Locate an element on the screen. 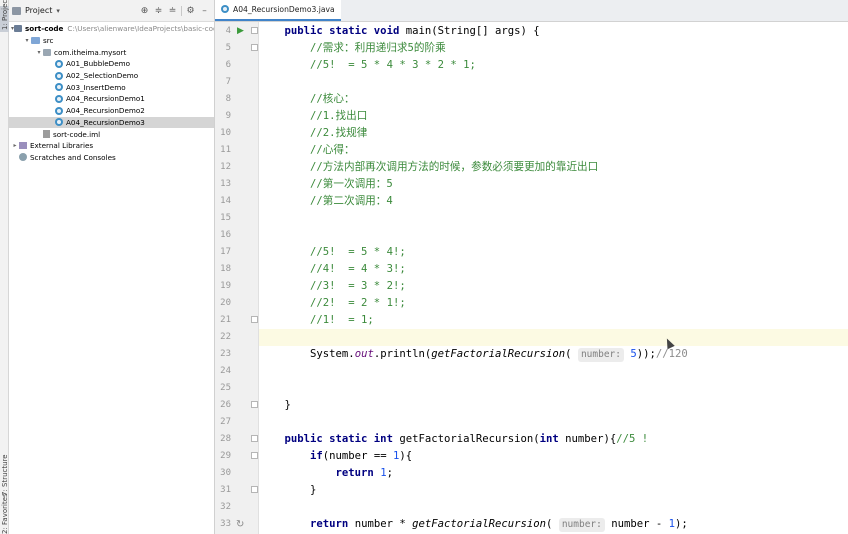 The width and height of the screenshot is (848, 534). tree-item-label: Scratches and Consoles is located at coordinates (73, 157).